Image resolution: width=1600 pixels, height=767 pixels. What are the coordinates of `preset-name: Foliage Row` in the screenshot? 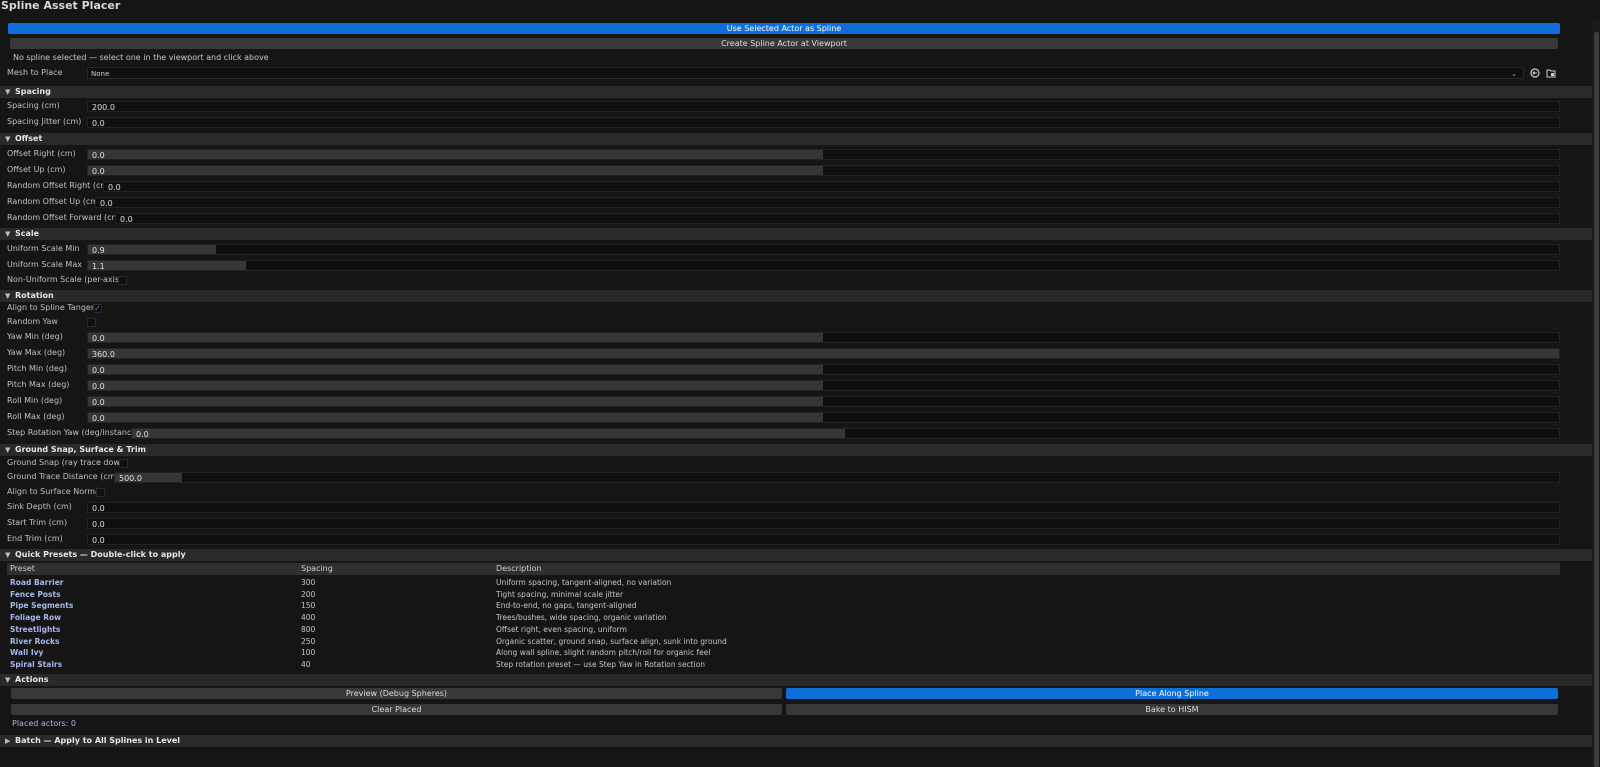 It's located at (36, 618).